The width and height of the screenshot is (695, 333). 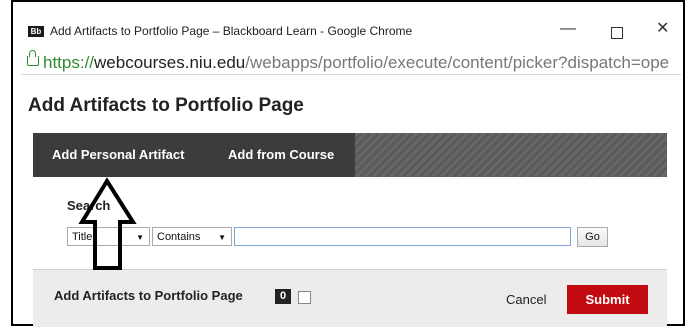 I want to click on up-arrow-icon, so click(x=107, y=223).